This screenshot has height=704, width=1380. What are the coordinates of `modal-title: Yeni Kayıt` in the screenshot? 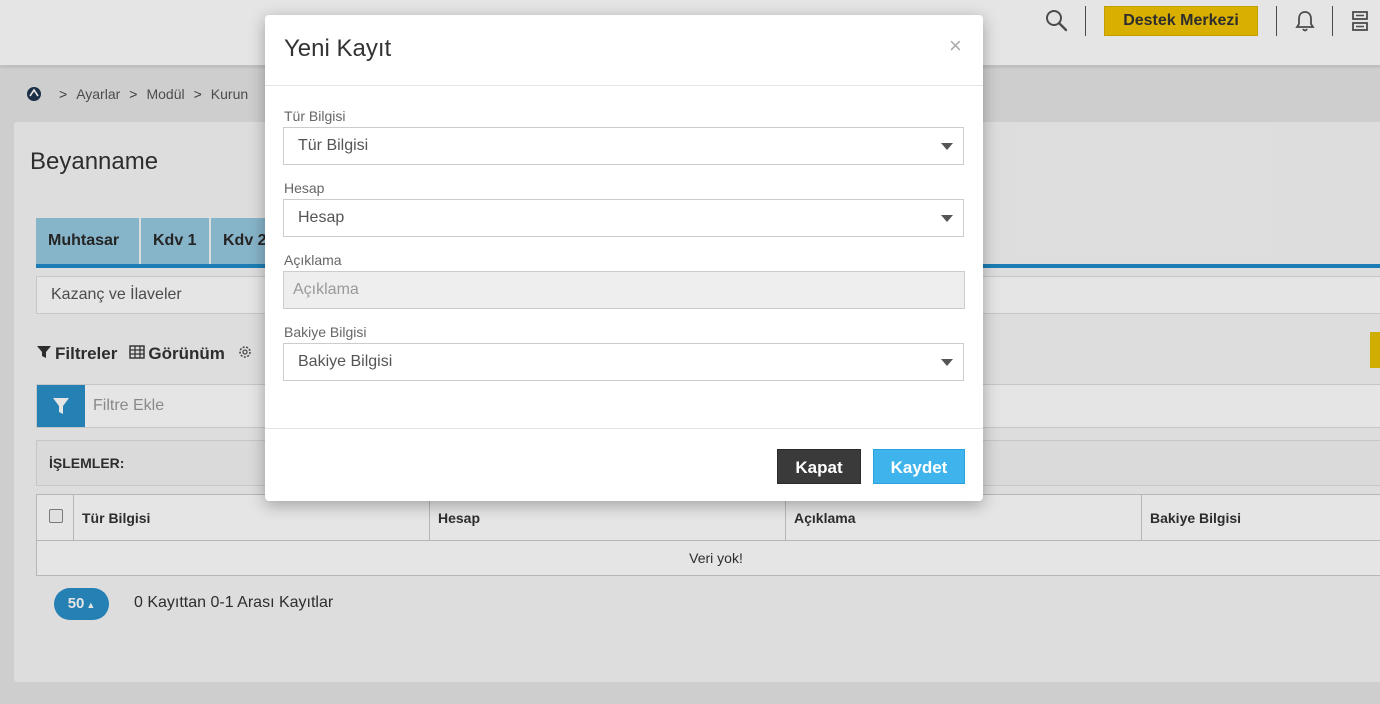 It's located at (338, 48).